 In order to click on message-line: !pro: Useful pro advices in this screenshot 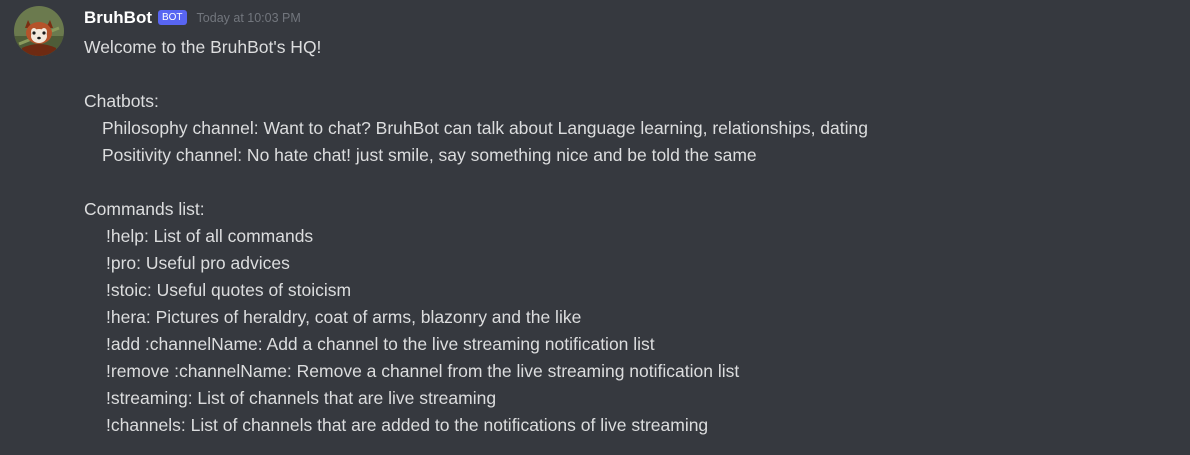, I will do `click(198, 263)`.